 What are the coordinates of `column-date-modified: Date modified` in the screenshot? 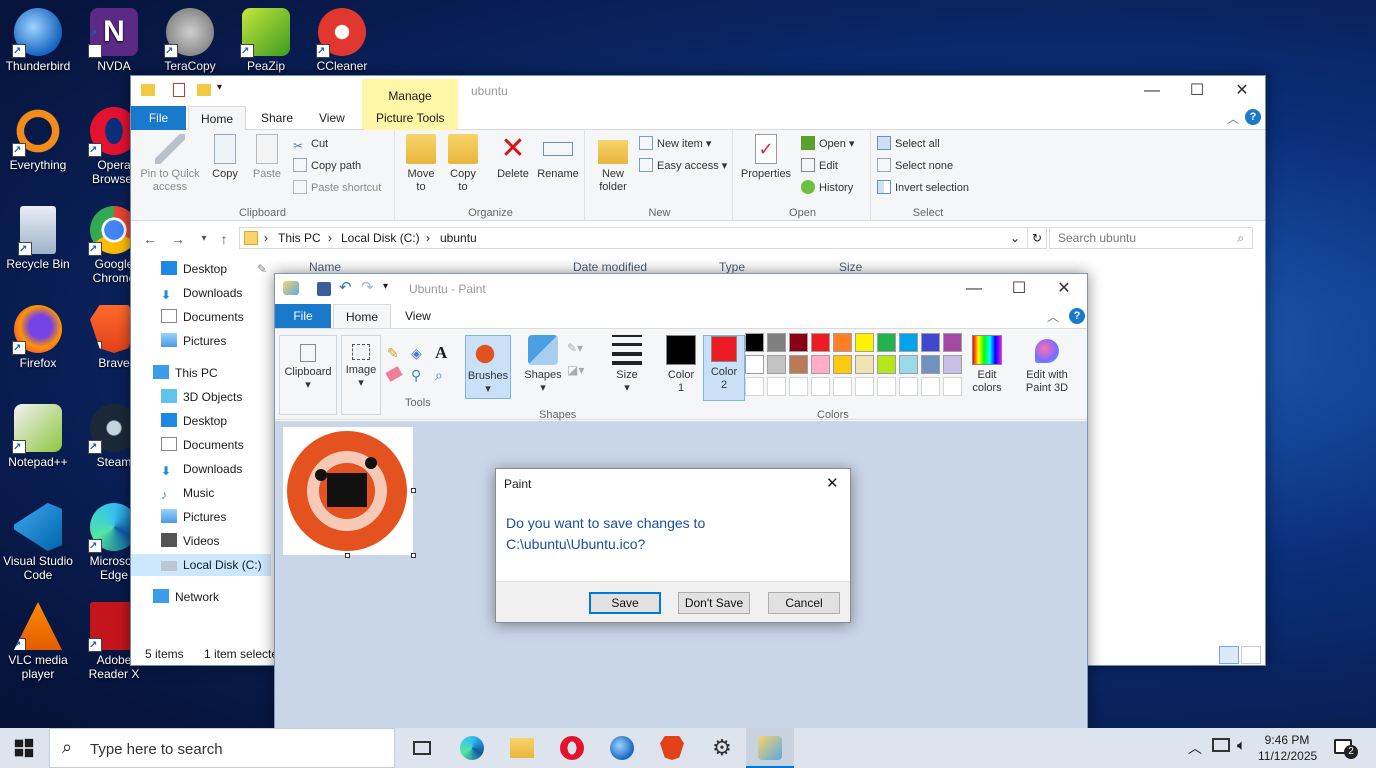 It's located at (610, 267).